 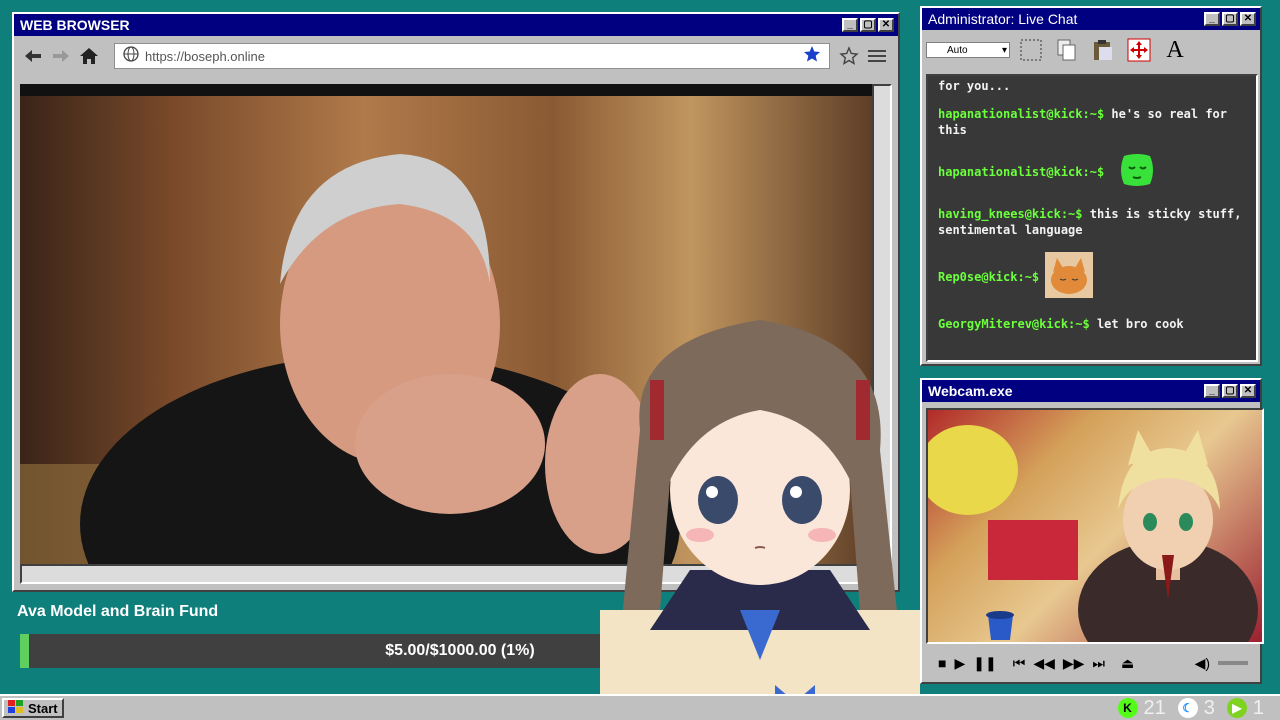 I want to click on pause-icon: ❚❚, so click(x=984, y=663).